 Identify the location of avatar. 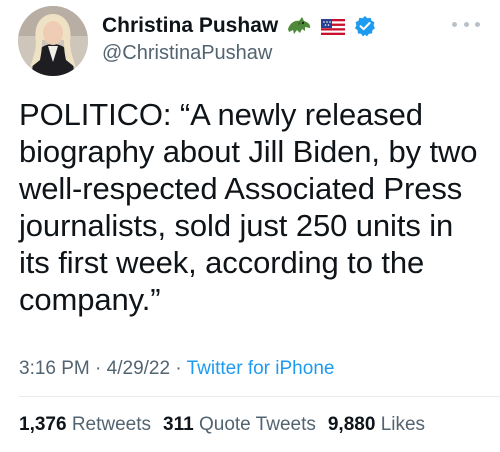
(53, 41).